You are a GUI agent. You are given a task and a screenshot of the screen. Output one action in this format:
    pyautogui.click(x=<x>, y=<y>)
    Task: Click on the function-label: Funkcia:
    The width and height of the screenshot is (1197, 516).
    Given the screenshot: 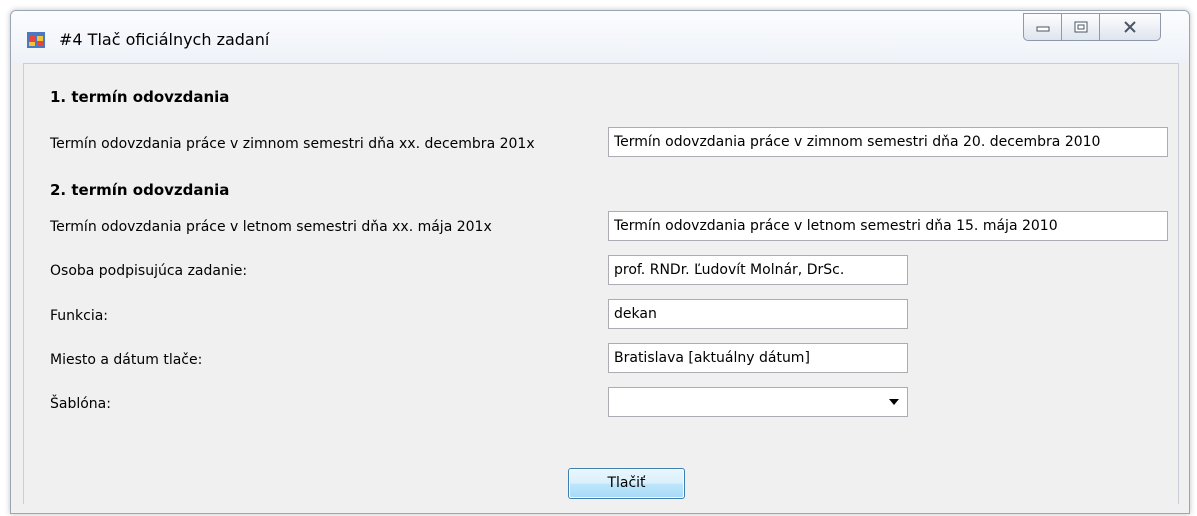 What is the action you would take?
    pyautogui.click(x=79, y=316)
    